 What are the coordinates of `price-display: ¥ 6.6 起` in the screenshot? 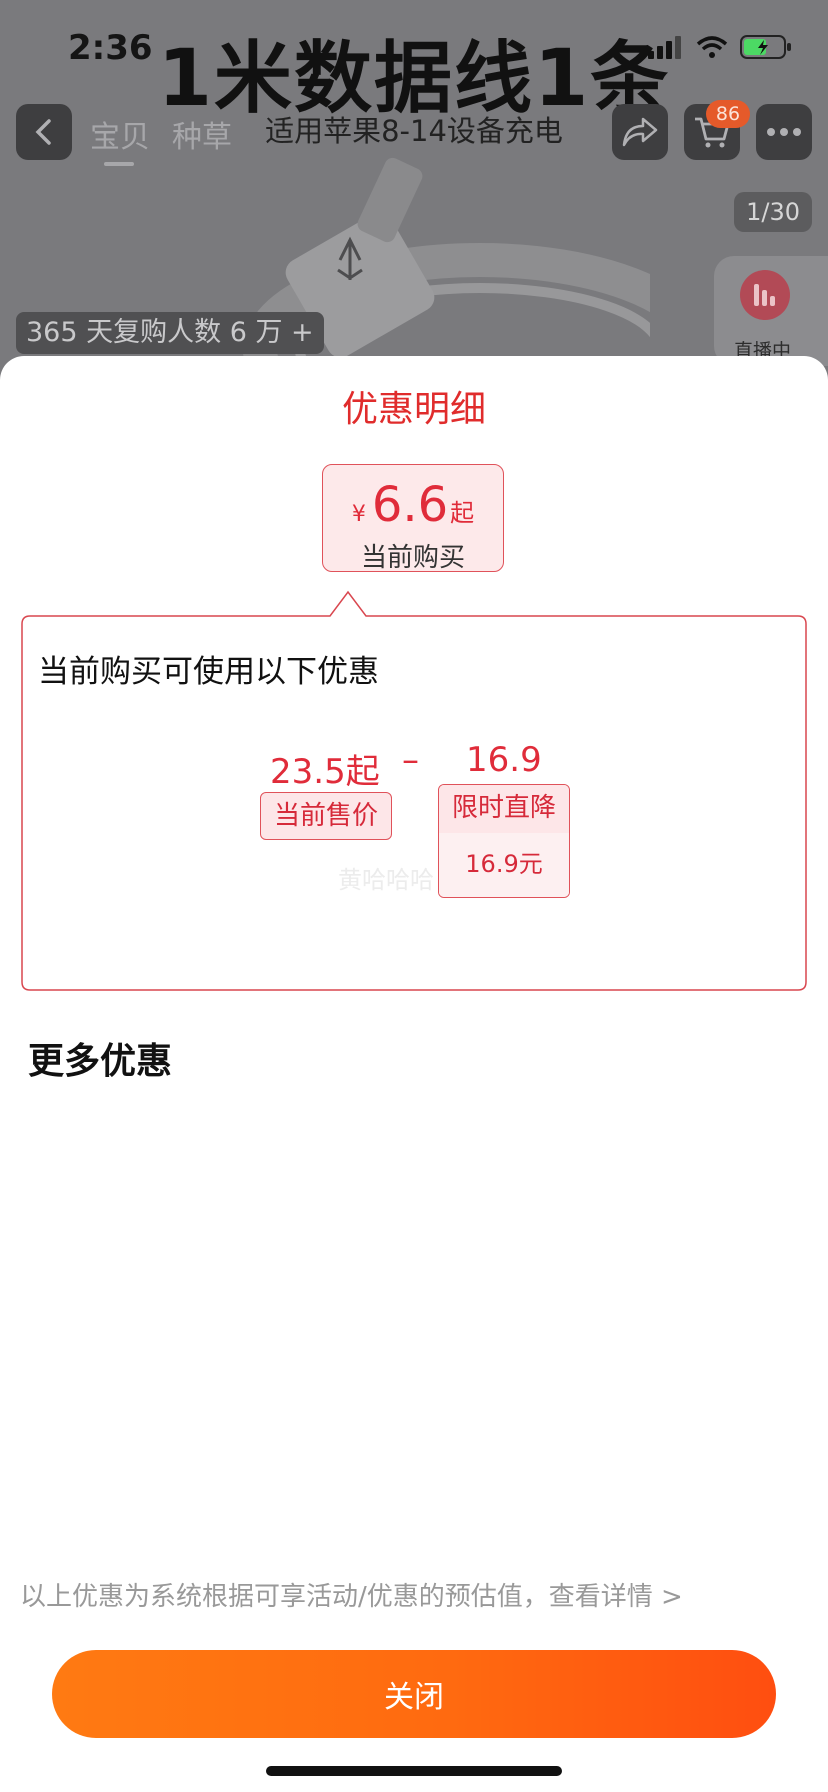 It's located at (413, 505).